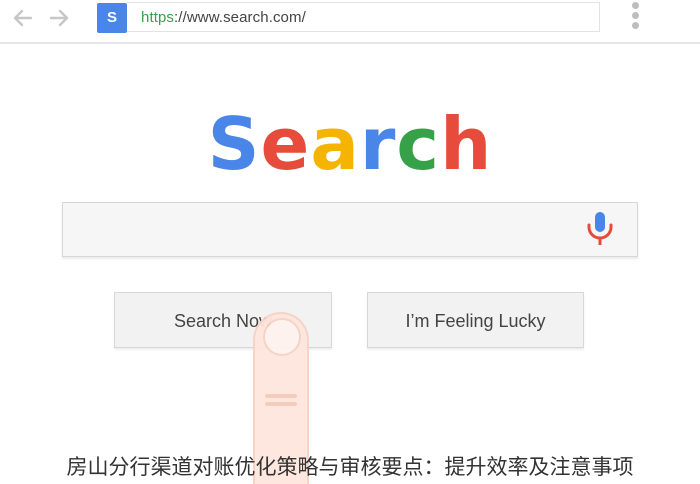 The image size is (700, 484). I want to click on browser-toolbar: S https://www.search.com/, so click(350, 22).